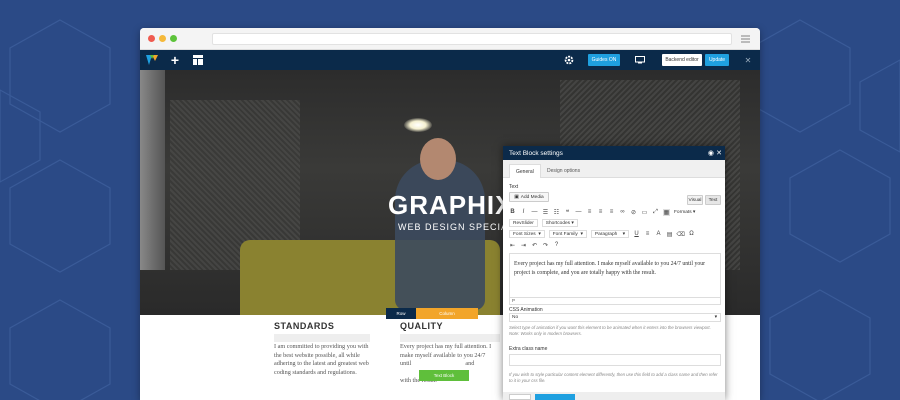  I want to click on redo-icon: ↷, so click(545, 245).